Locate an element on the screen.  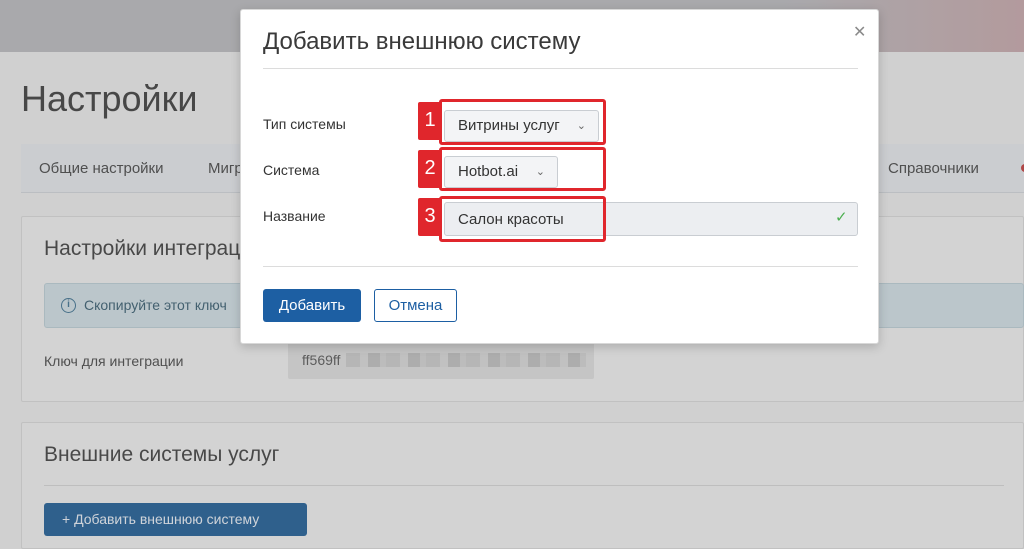
cancel-button: Отмена is located at coordinates (415, 305).